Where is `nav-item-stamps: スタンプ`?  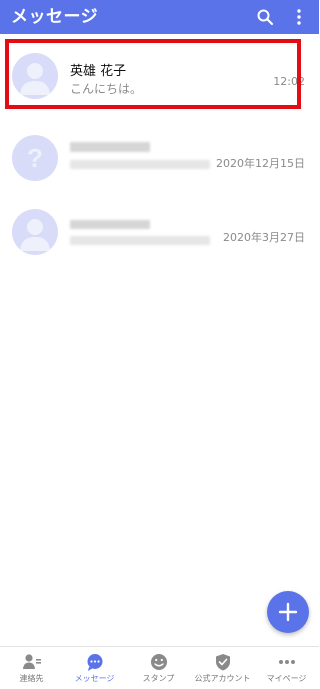 nav-item-stamps: スタンプ is located at coordinates (158, 668).